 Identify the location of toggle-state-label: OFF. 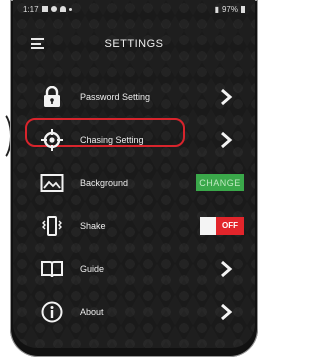
(230, 225).